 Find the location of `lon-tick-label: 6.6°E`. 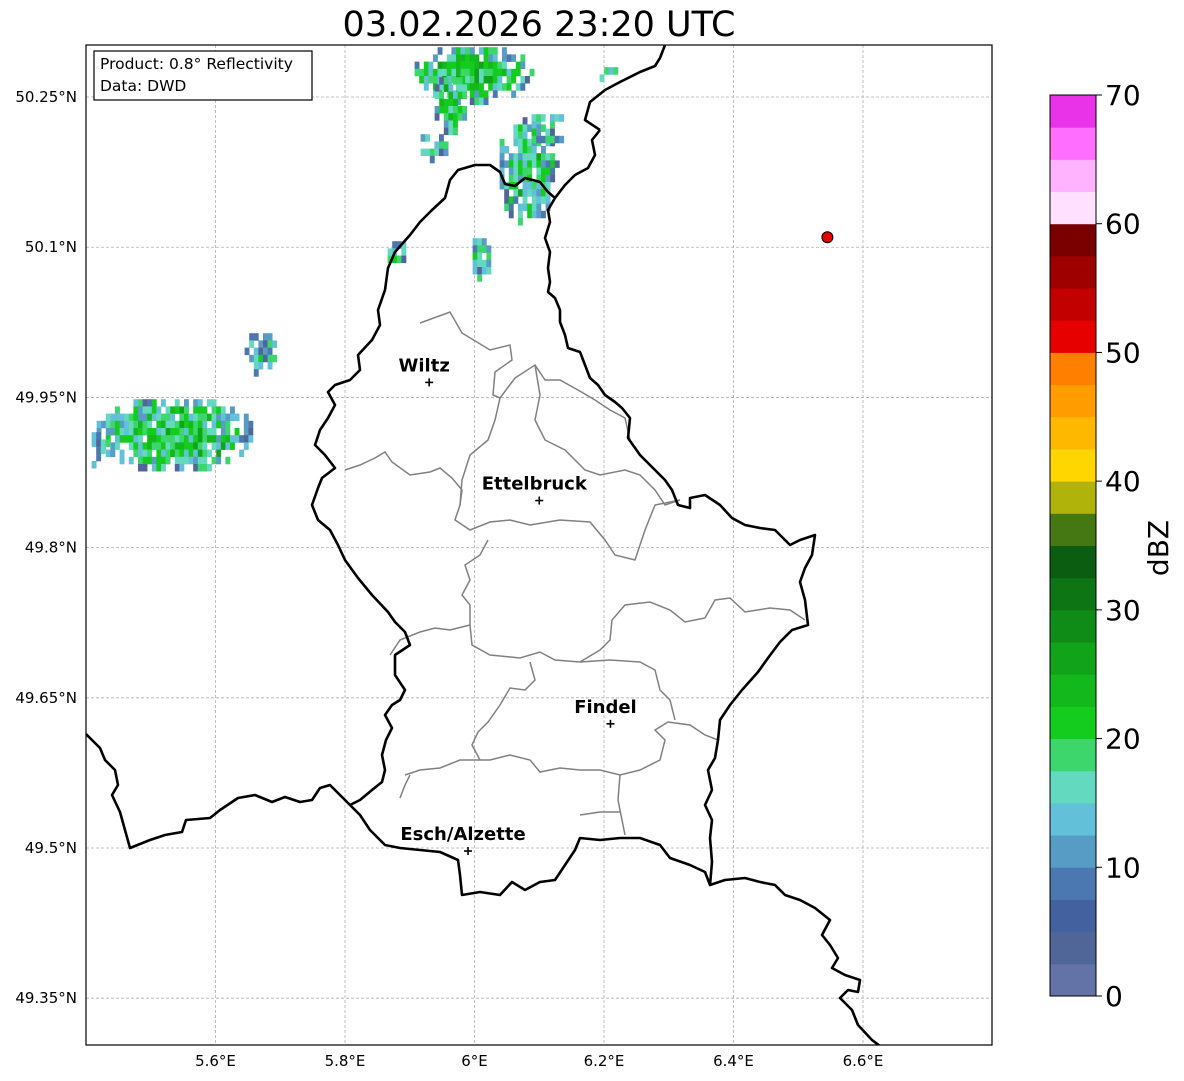

lon-tick-label: 6.6°E is located at coordinates (863, 1061).